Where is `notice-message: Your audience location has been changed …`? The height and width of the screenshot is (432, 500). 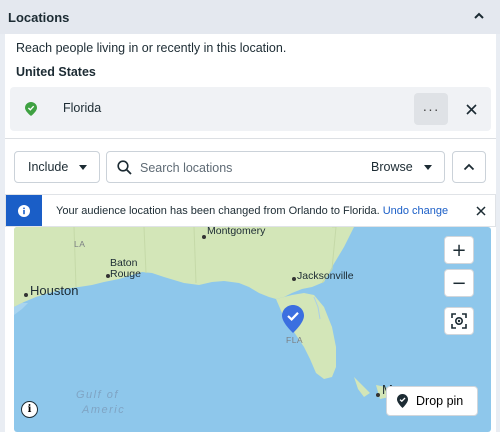
notice-message: Your audience location has been changed … is located at coordinates (252, 211).